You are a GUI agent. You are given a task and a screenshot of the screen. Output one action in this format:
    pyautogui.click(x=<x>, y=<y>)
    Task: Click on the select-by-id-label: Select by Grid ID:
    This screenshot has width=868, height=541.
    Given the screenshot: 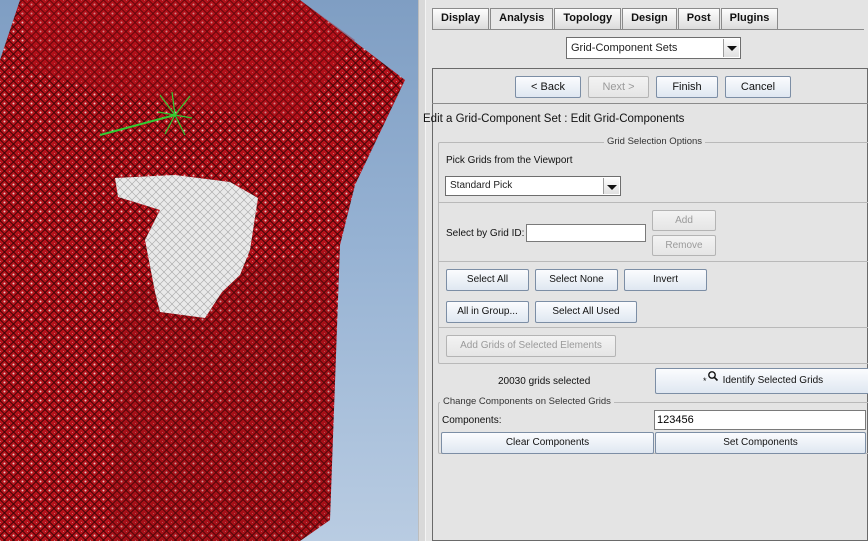 What is the action you would take?
    pyautogui.click(x=485, y=233)
    